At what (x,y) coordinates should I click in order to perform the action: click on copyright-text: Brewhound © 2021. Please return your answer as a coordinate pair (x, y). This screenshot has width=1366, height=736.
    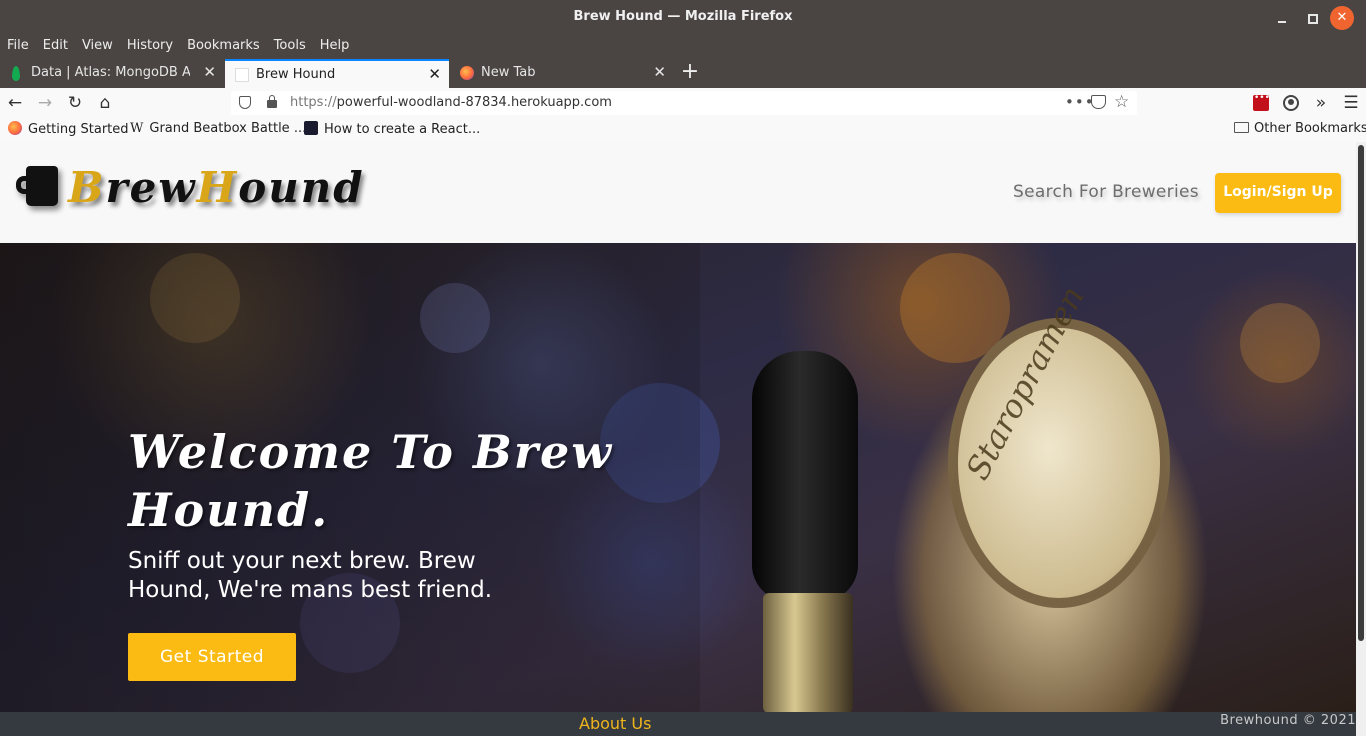
    Looking at the image, I should click on (1288, 720).